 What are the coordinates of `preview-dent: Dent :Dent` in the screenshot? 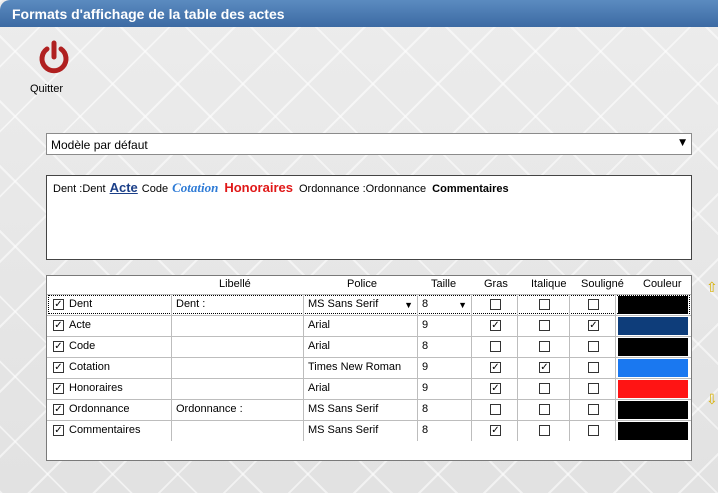 It's located at (79, 189).